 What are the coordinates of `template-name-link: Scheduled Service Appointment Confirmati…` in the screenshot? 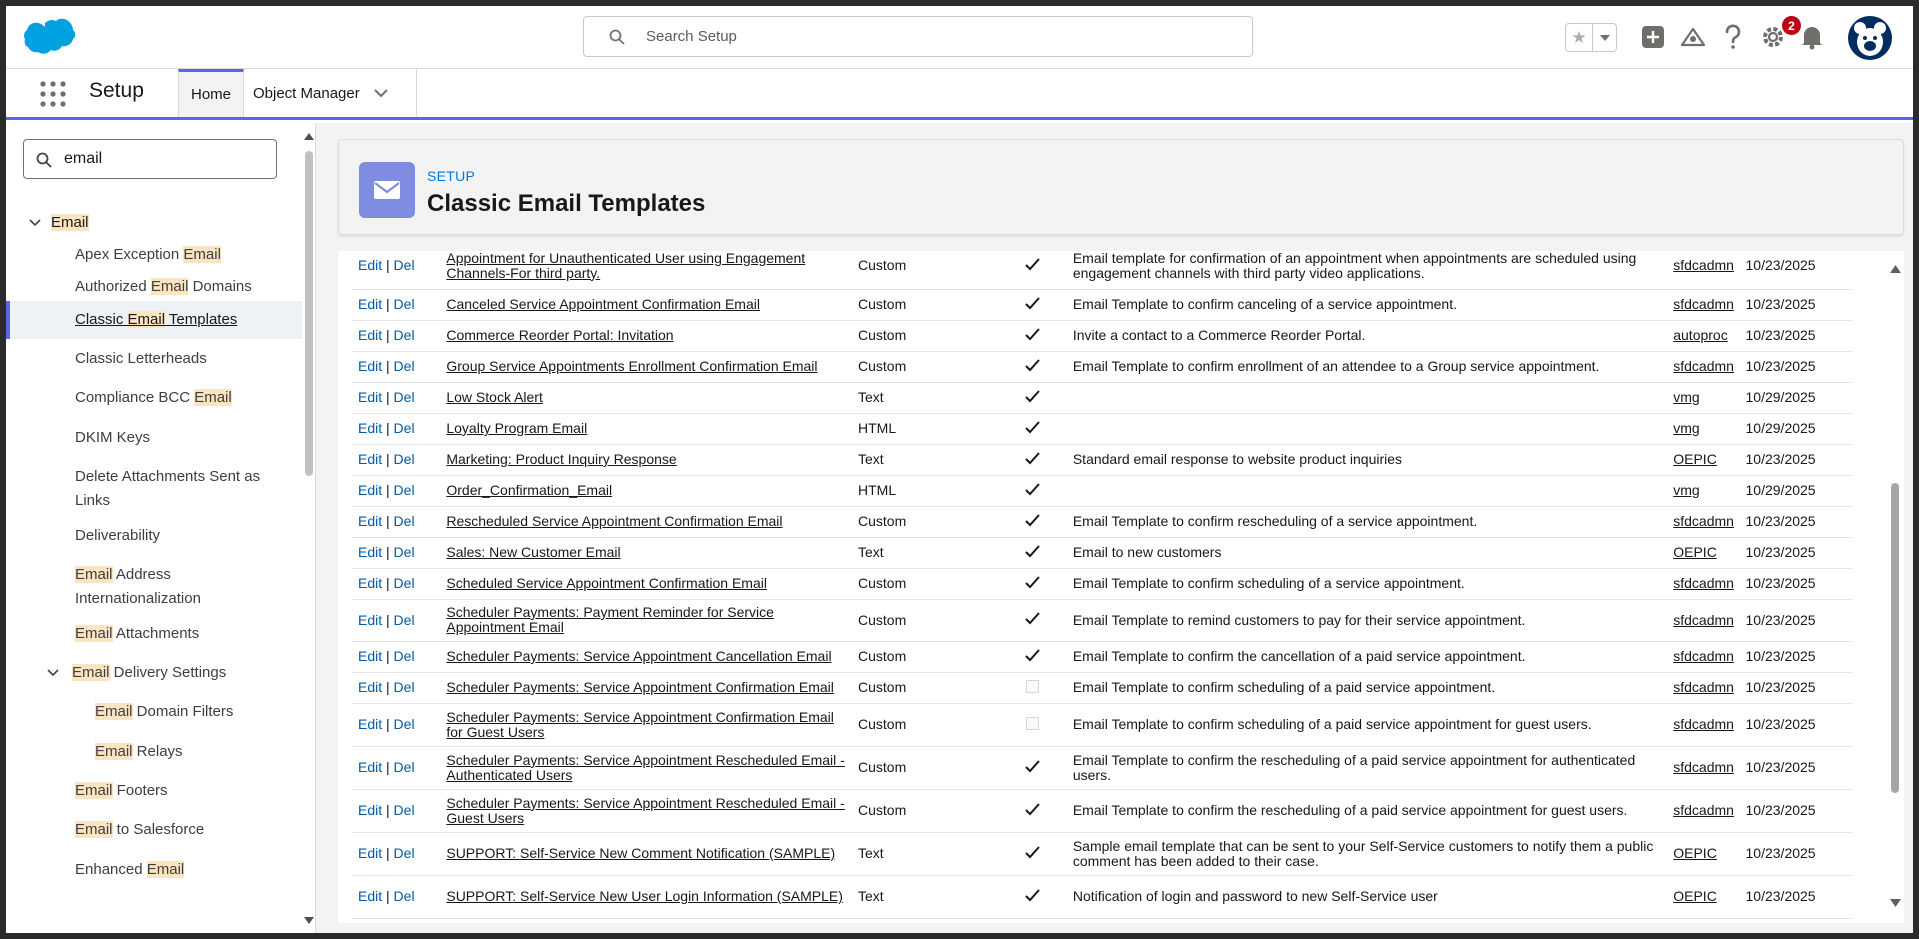 It's located at (606, 583).